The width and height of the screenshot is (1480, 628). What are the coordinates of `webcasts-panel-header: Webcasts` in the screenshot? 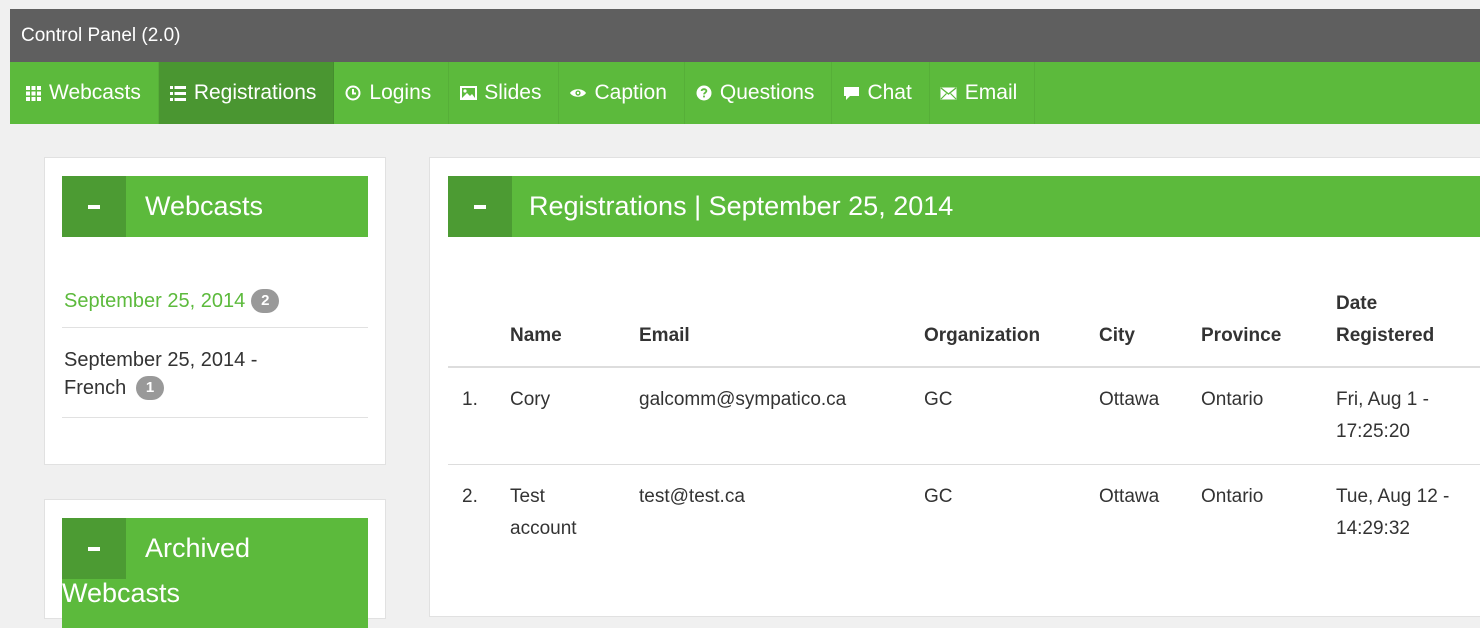 It's located at (215, 206).